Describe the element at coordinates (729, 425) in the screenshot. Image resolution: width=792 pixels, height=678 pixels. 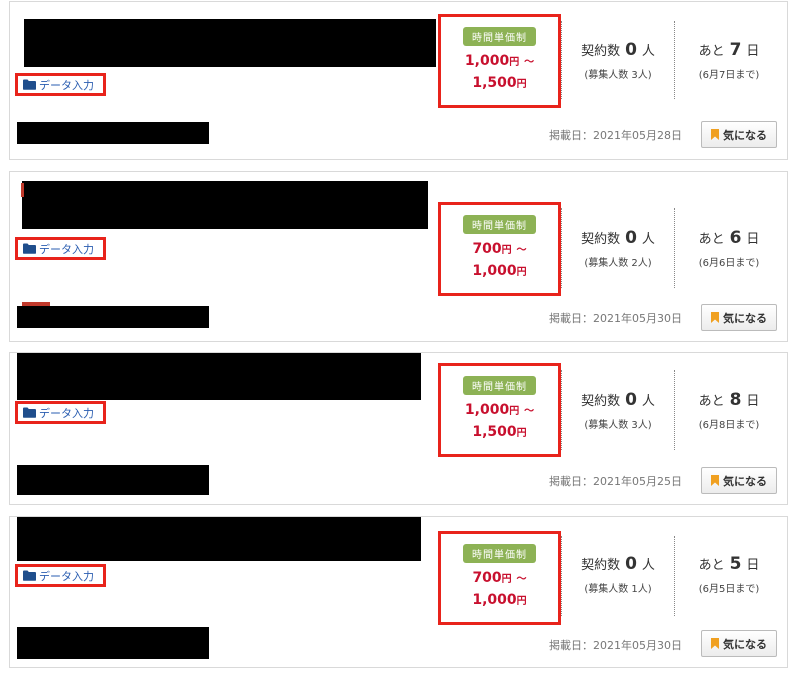
I see `deadline-date: (6月8日まで)` at that location.